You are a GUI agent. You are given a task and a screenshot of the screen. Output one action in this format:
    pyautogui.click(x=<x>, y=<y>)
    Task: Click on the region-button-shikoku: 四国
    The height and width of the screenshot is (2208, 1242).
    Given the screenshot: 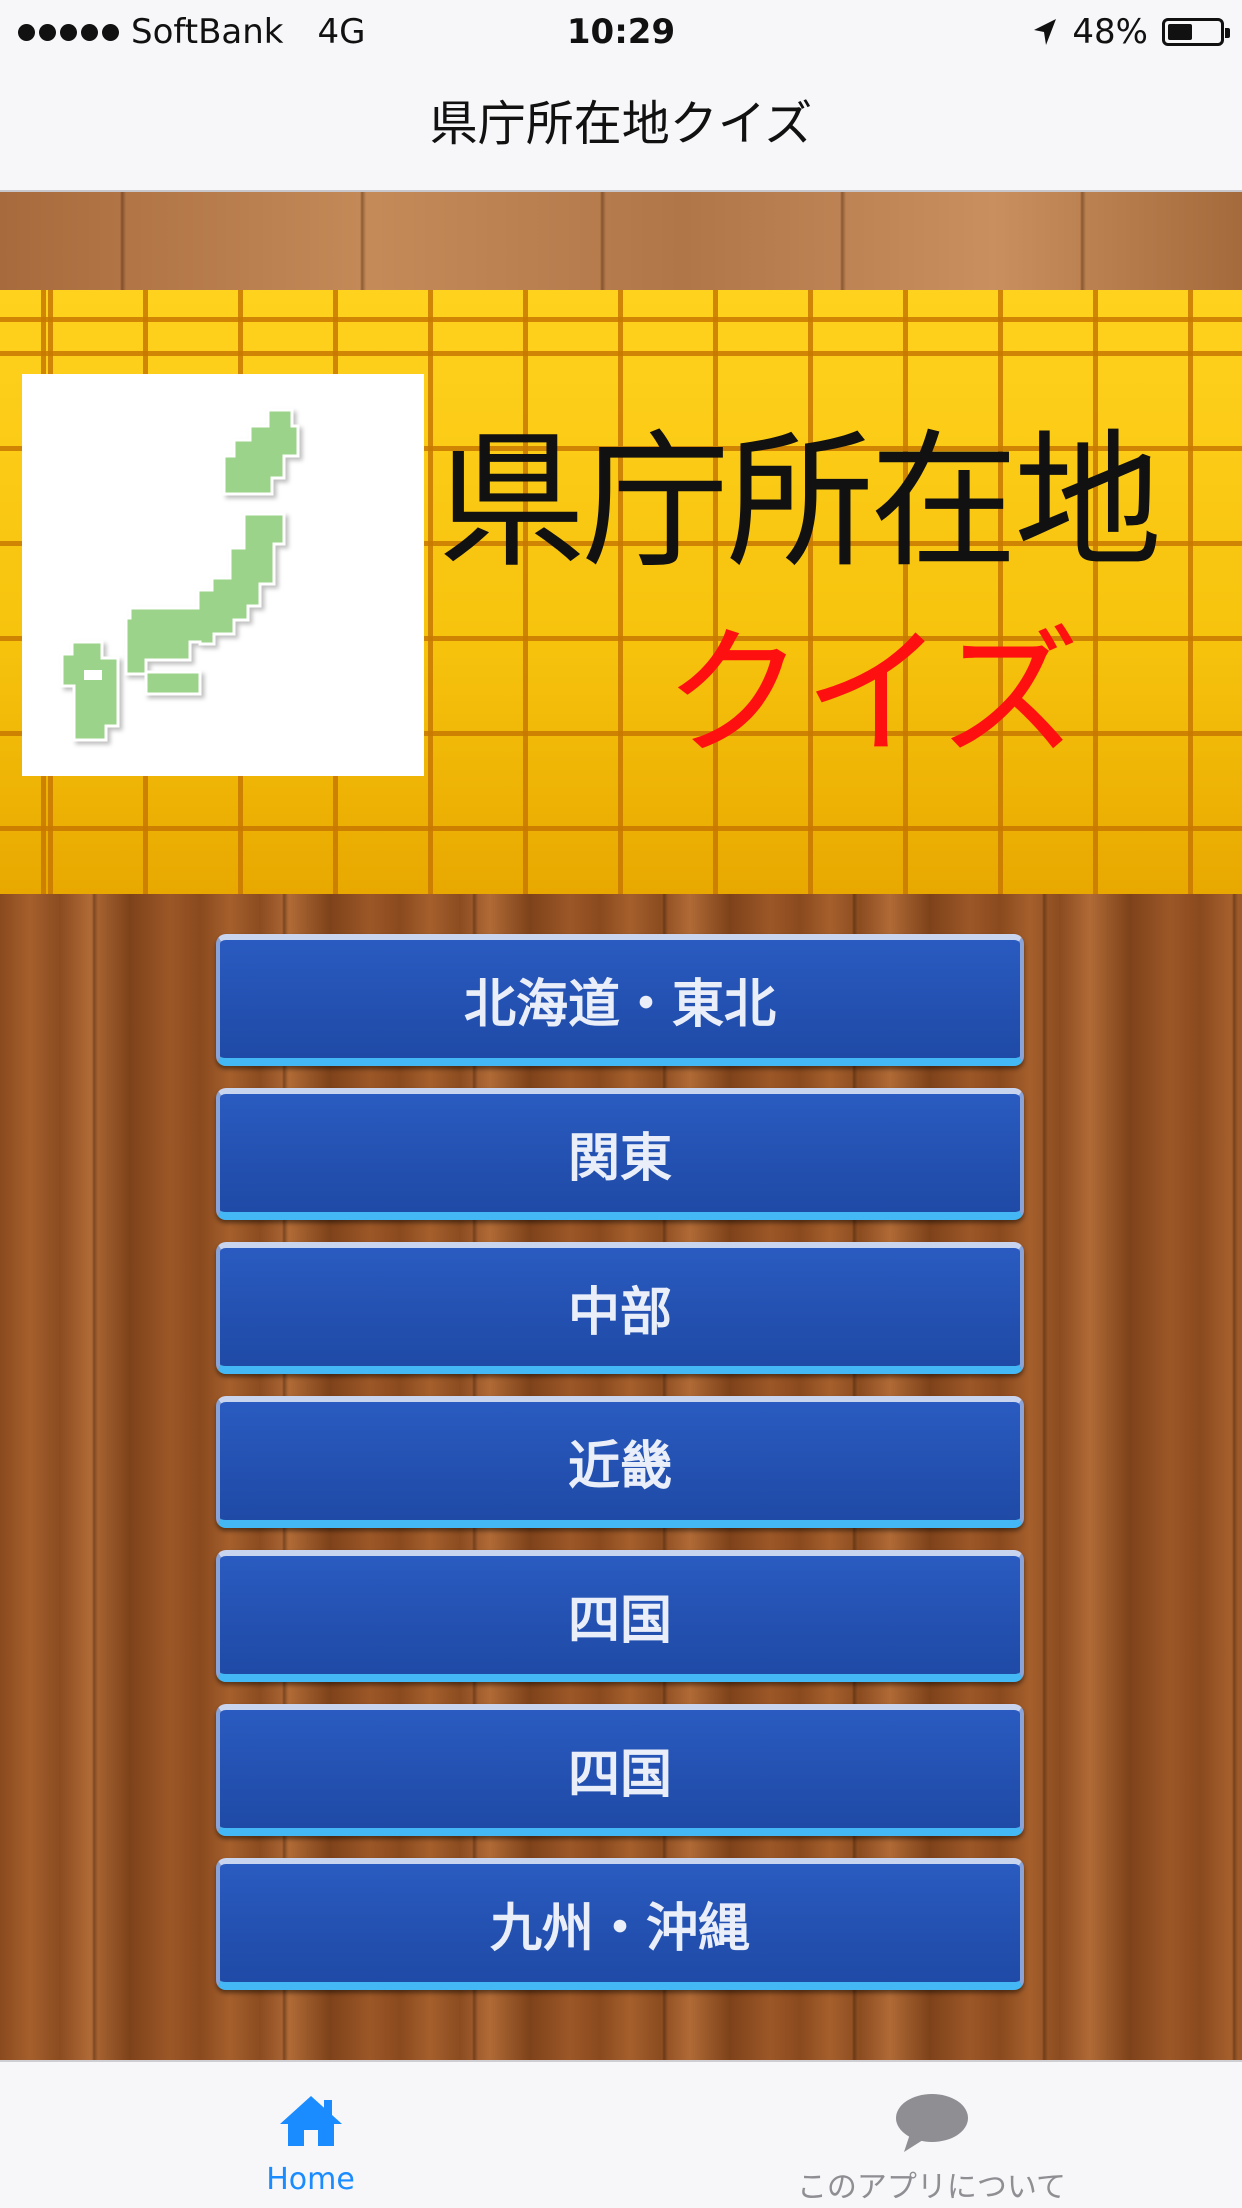 What is the action you would take?
    pyautogui.click(x=620, y=1616)
    